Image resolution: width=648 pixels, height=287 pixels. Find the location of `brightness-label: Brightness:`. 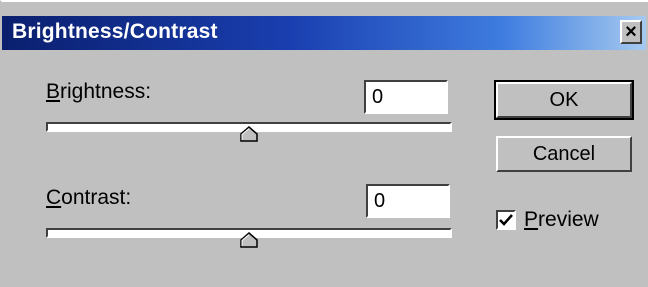

brightness-label: Brightness: is located at coordinates (99, 91).